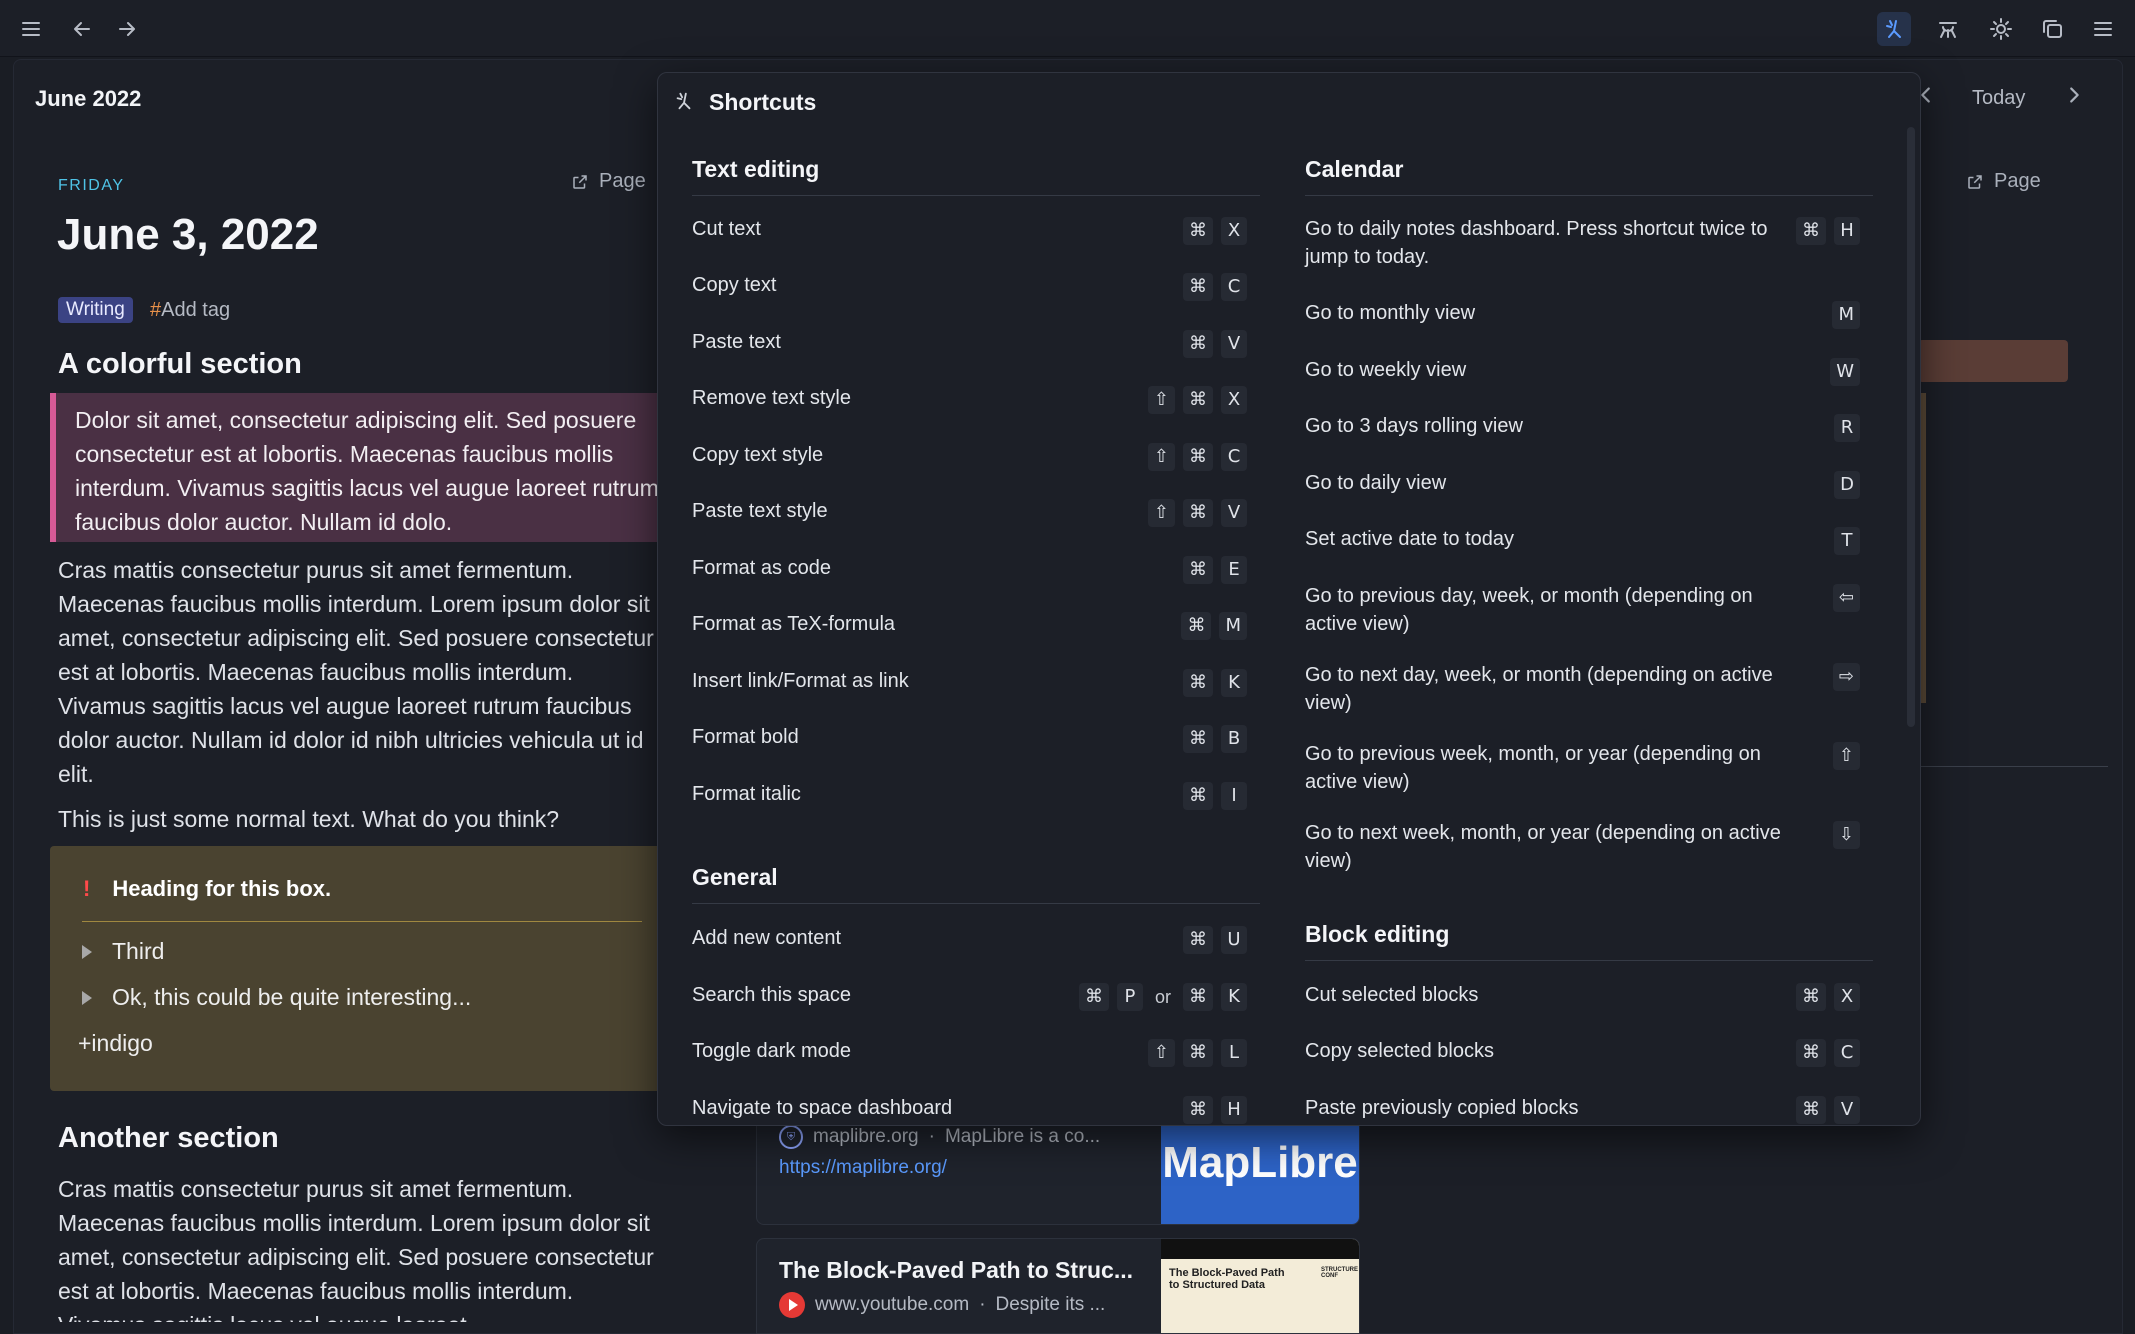  Describe the element at coordinates (969, 512) in the screenshot. I see `shortcut-row: Paste text style ⇧ ⌘ V` at that location.